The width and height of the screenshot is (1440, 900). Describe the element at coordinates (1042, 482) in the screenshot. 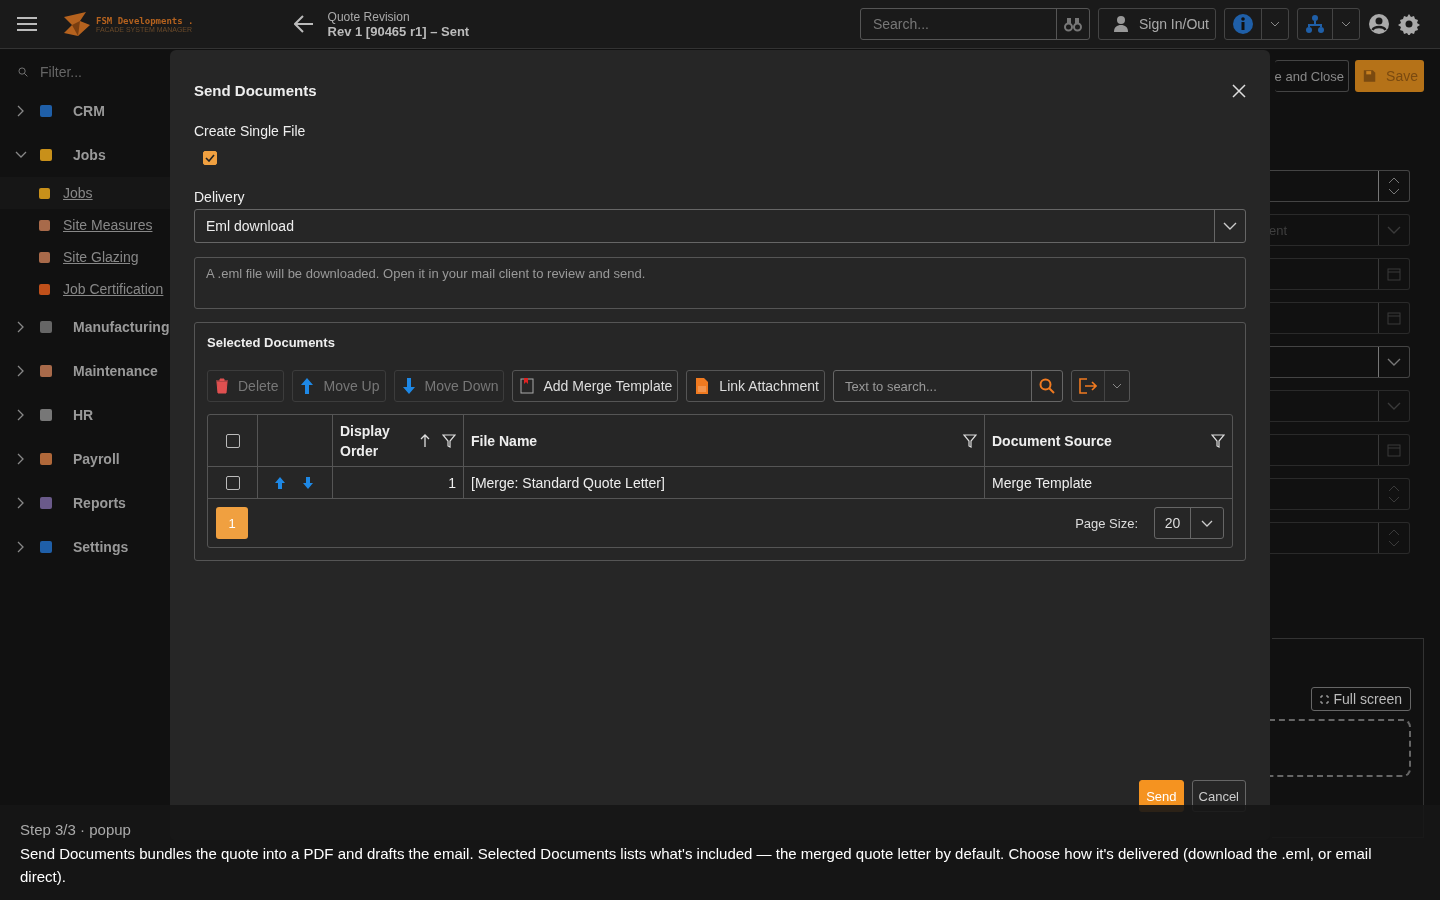

I see `table-cell: Merge Template` at that location.